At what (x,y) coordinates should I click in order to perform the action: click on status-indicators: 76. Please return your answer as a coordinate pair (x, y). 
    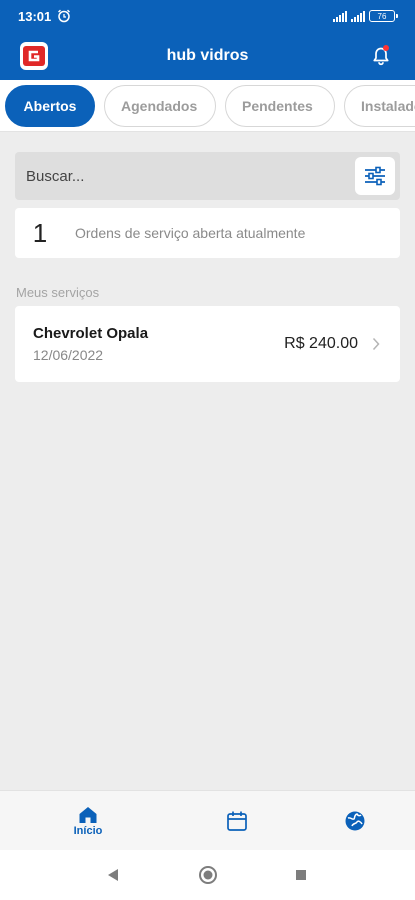
    Looking at the image, I should click on (365, 16).